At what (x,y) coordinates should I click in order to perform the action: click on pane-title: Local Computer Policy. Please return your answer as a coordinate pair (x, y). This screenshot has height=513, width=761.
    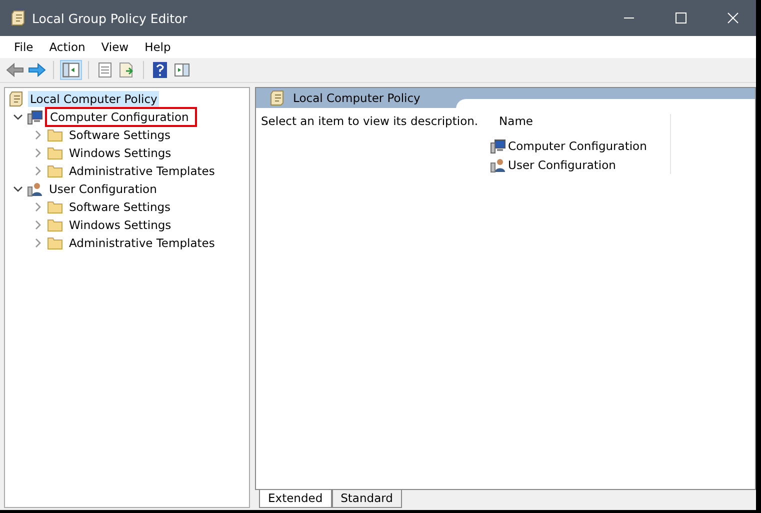
    Looking at the image, I should click on (356, 98).